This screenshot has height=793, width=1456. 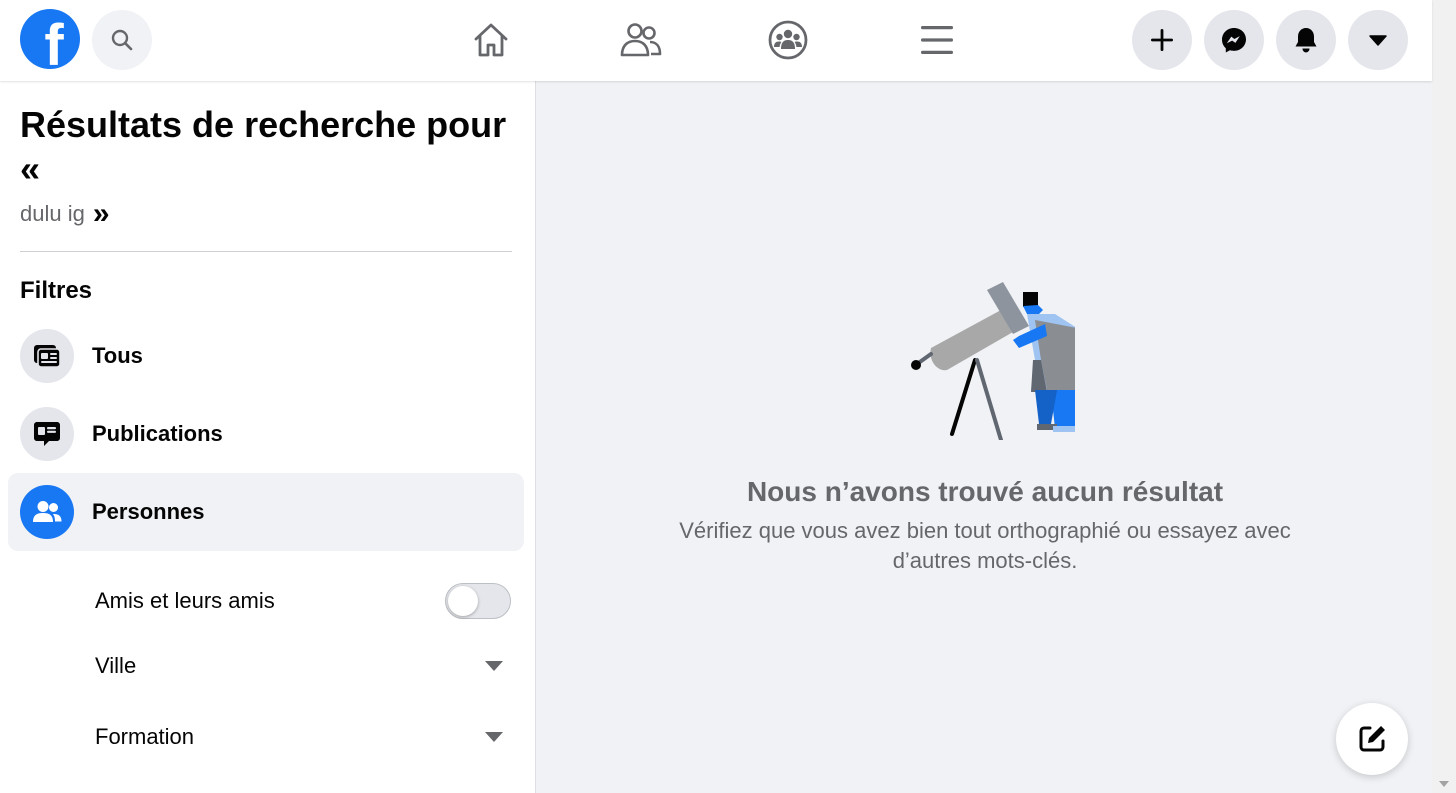 What do you see at coordinates (993, 361) in the screenshot?
I see `telescope-person-illustration` at bounding box center [993, 361].